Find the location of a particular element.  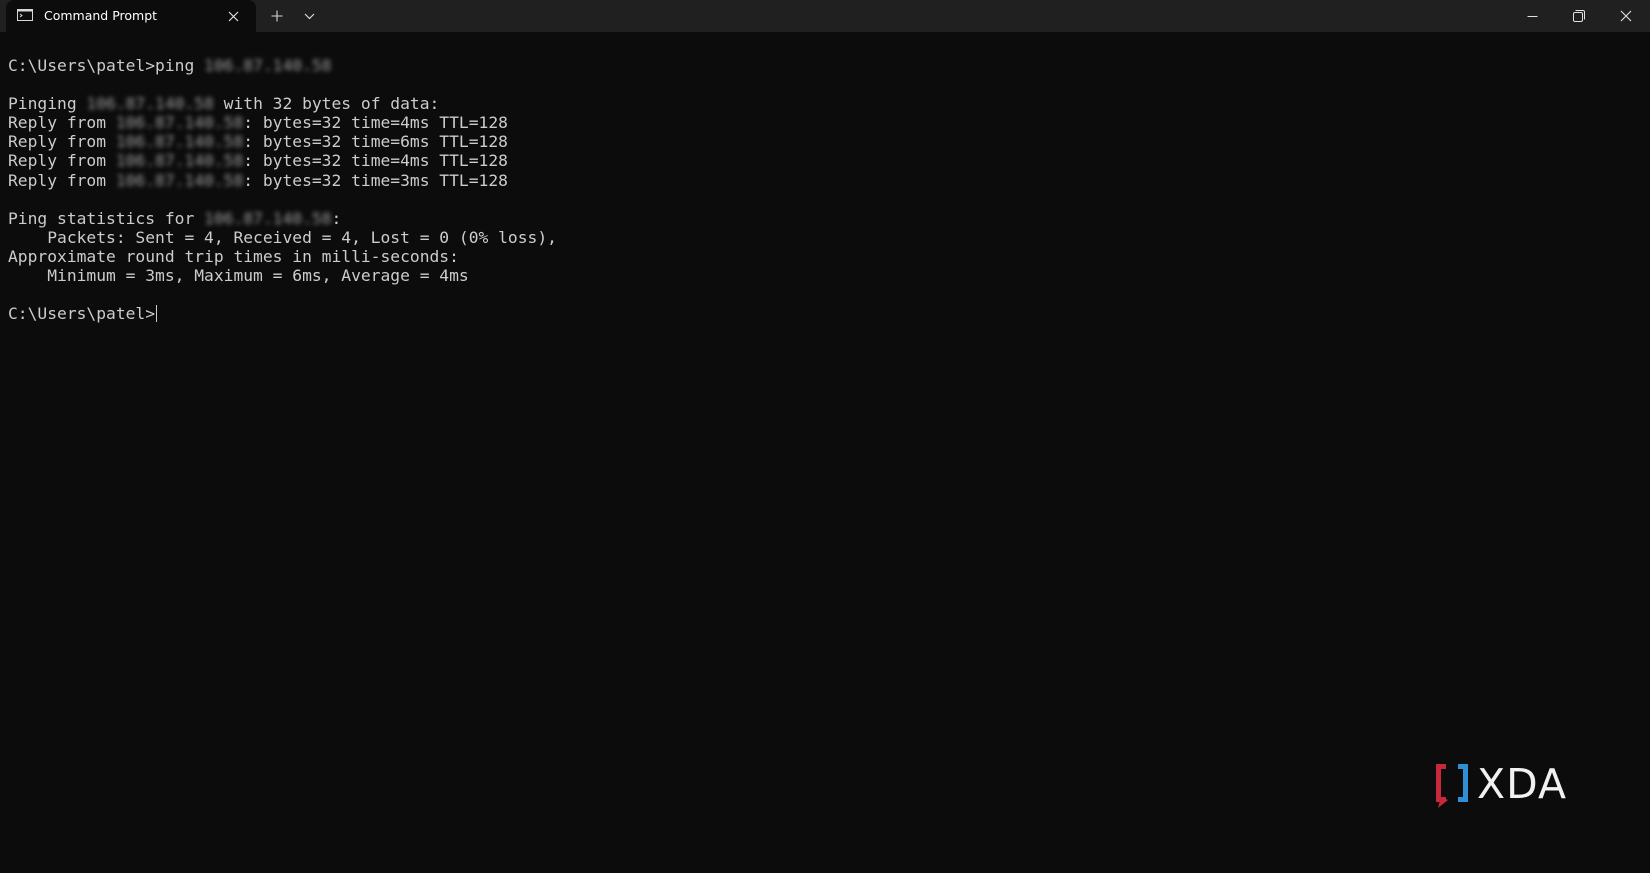

new-tab-button is located at coordinates (277, 16).